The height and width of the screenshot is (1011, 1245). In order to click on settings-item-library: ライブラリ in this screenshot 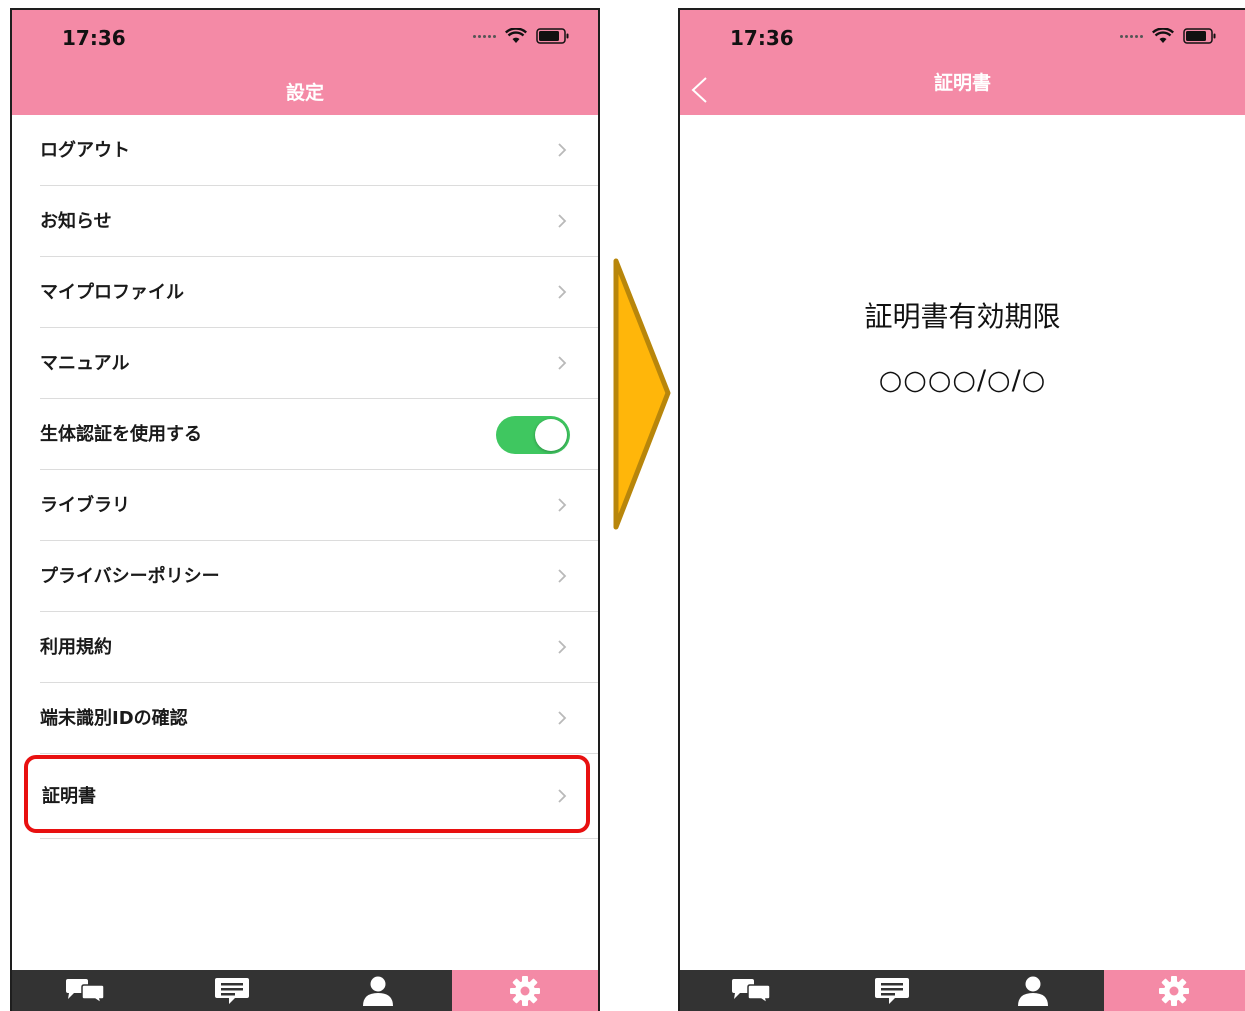, I will do `click(305, 505)`.